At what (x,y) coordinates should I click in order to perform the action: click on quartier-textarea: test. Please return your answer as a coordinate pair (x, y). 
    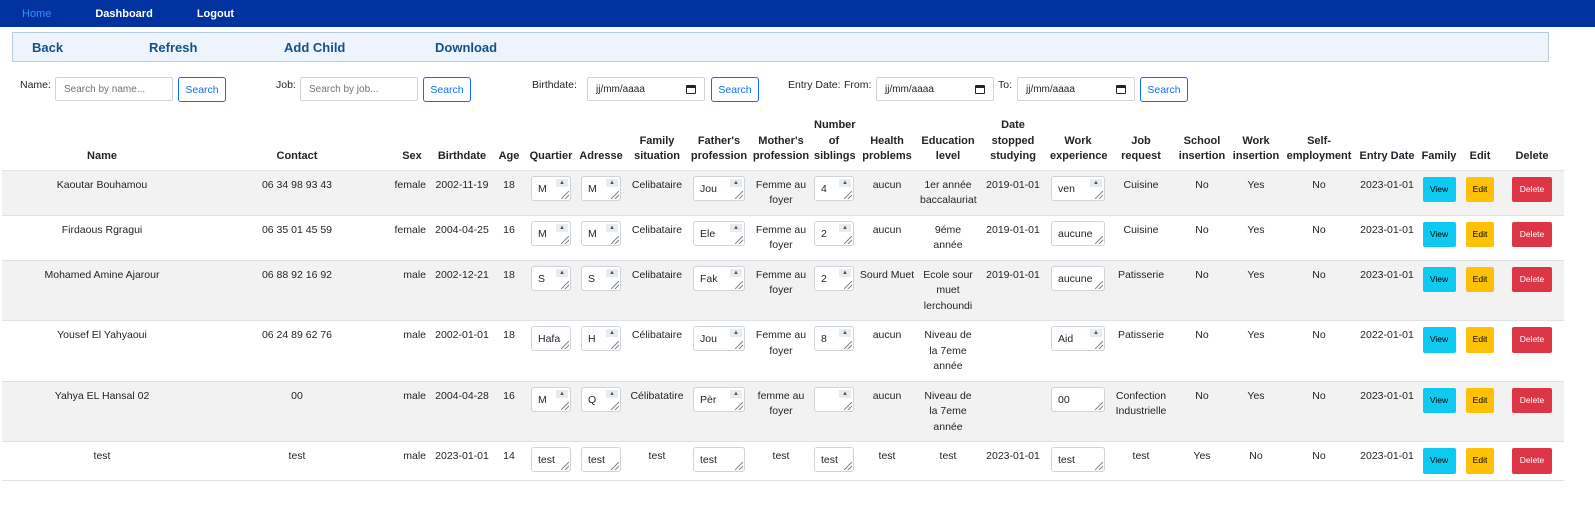
    Looking at the image, I should click on (551, 459).